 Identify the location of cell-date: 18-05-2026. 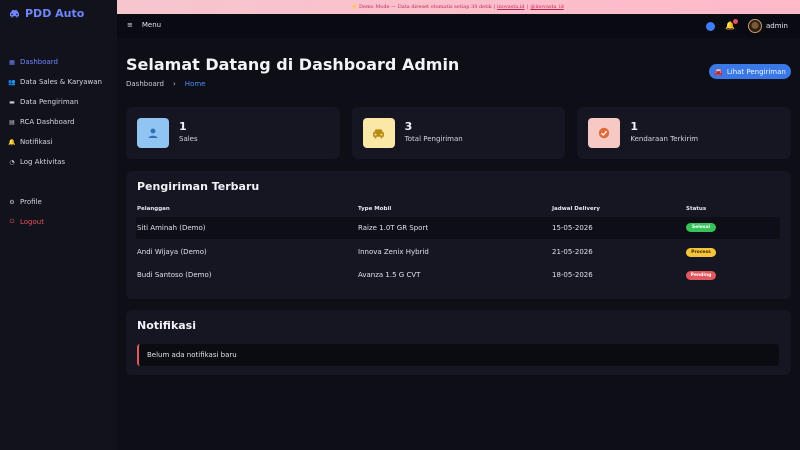
(572, 275).